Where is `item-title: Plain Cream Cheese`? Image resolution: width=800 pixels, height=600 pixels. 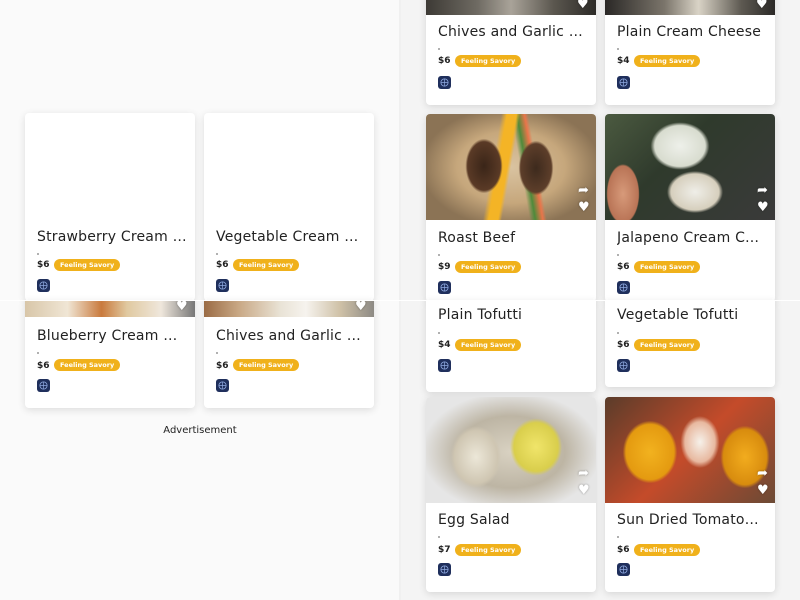
item-title: Plain Cream Cheese is located at coordinates (689, 32).